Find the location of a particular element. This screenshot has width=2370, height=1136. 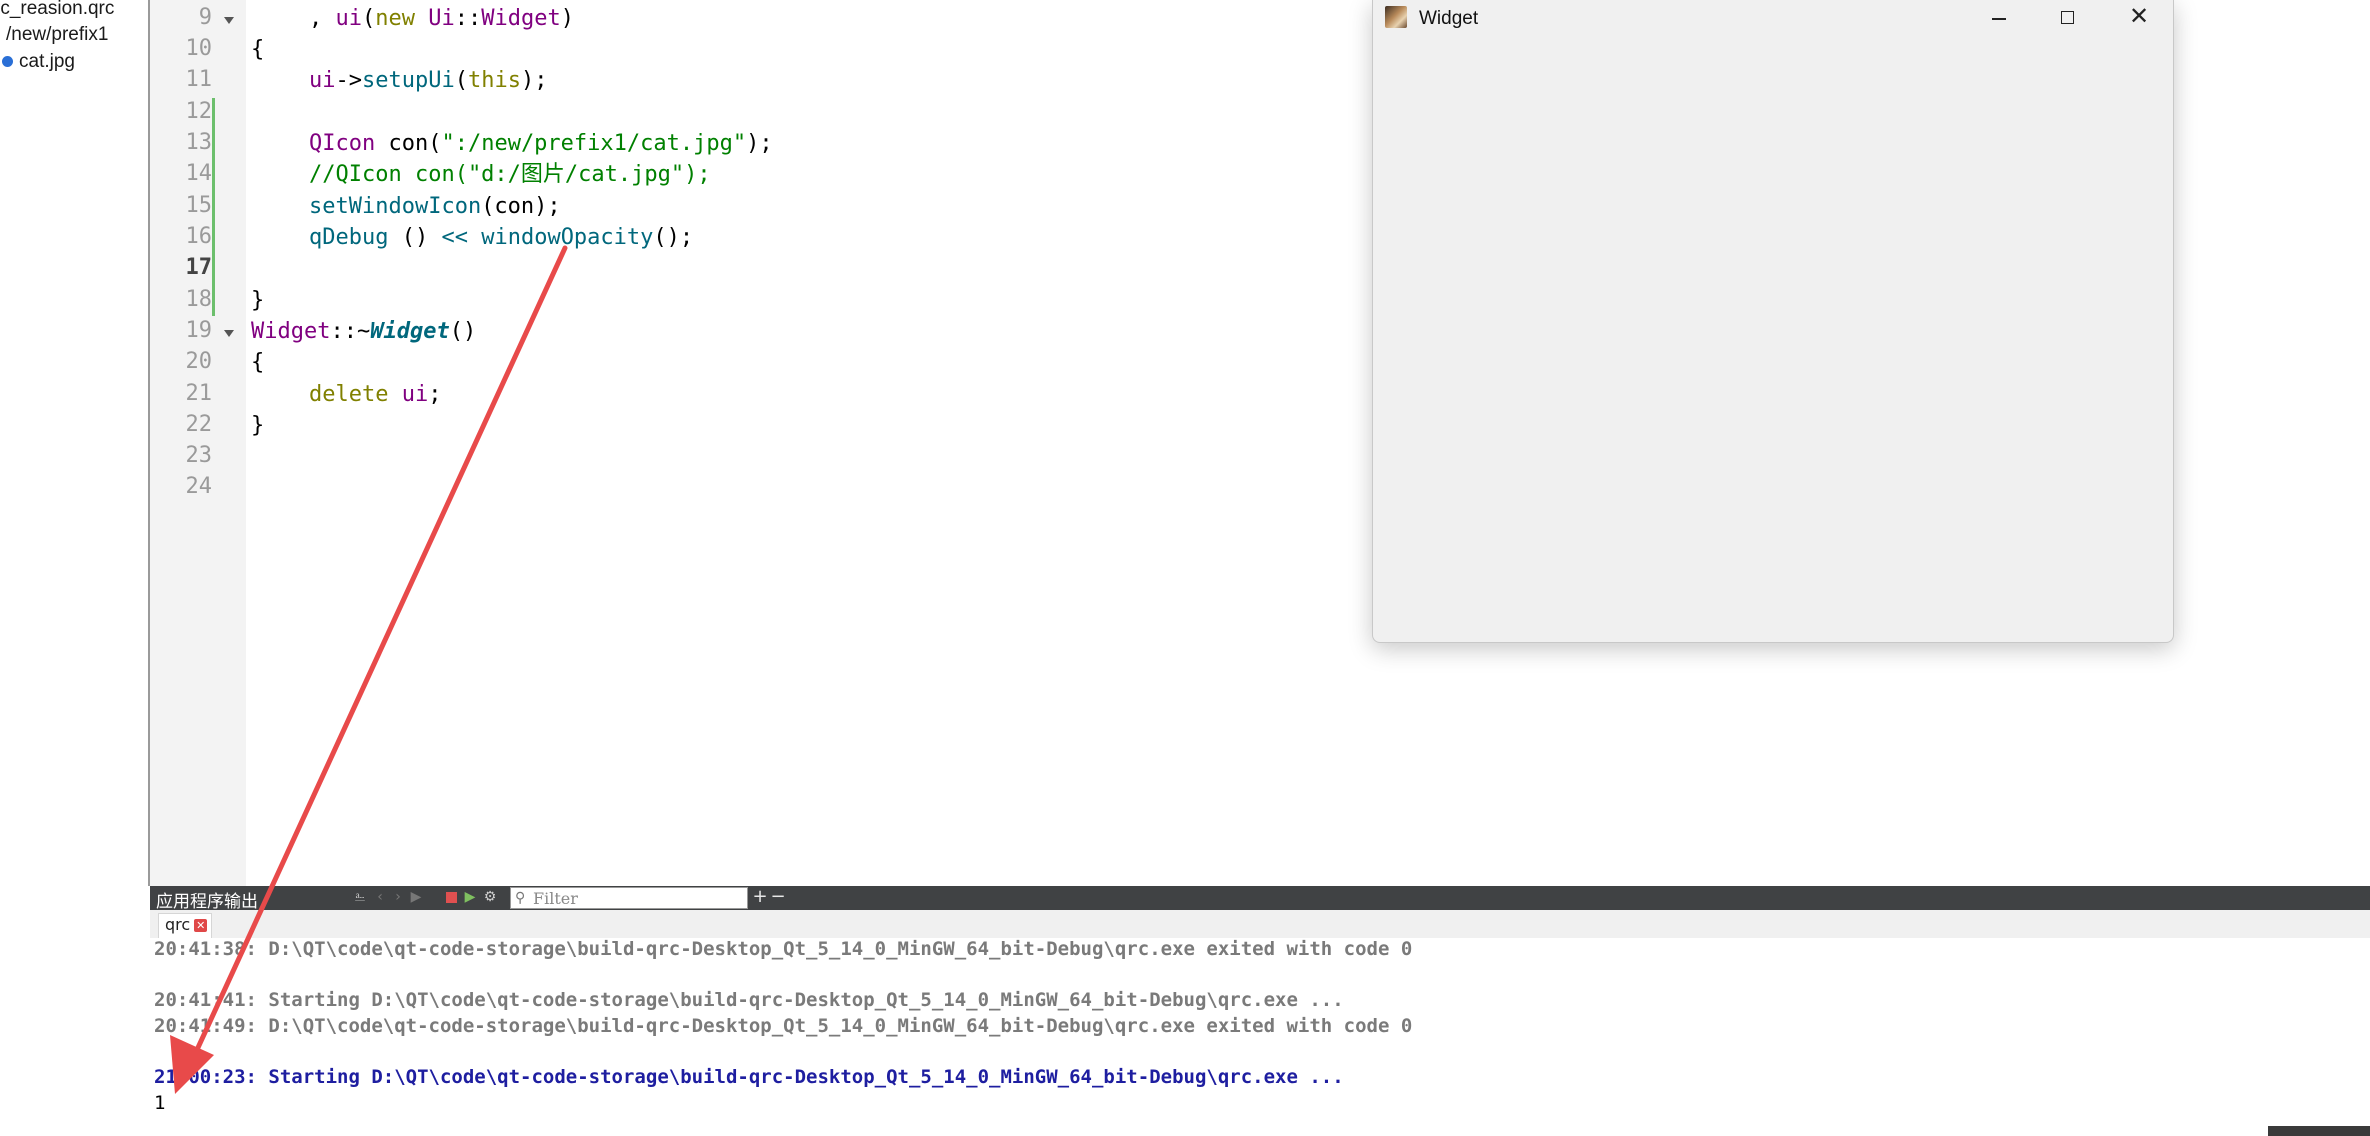

tree-item-cat-jpg: cat.jpg is located at coordinates (38, 62).